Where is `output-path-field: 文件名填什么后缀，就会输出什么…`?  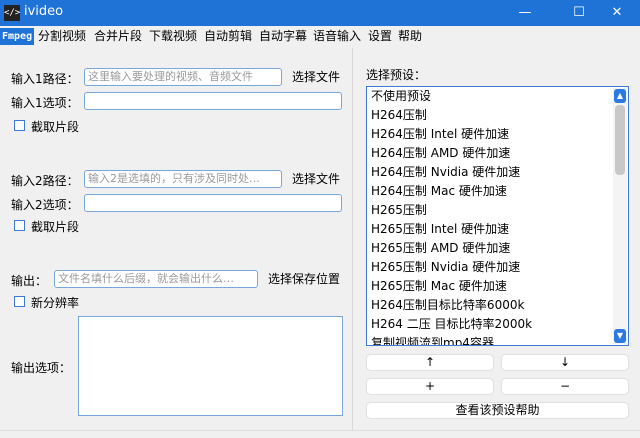
output-path-field: 文件名填什么后缀，就会输出什么… is located at coordinates (156, 279).